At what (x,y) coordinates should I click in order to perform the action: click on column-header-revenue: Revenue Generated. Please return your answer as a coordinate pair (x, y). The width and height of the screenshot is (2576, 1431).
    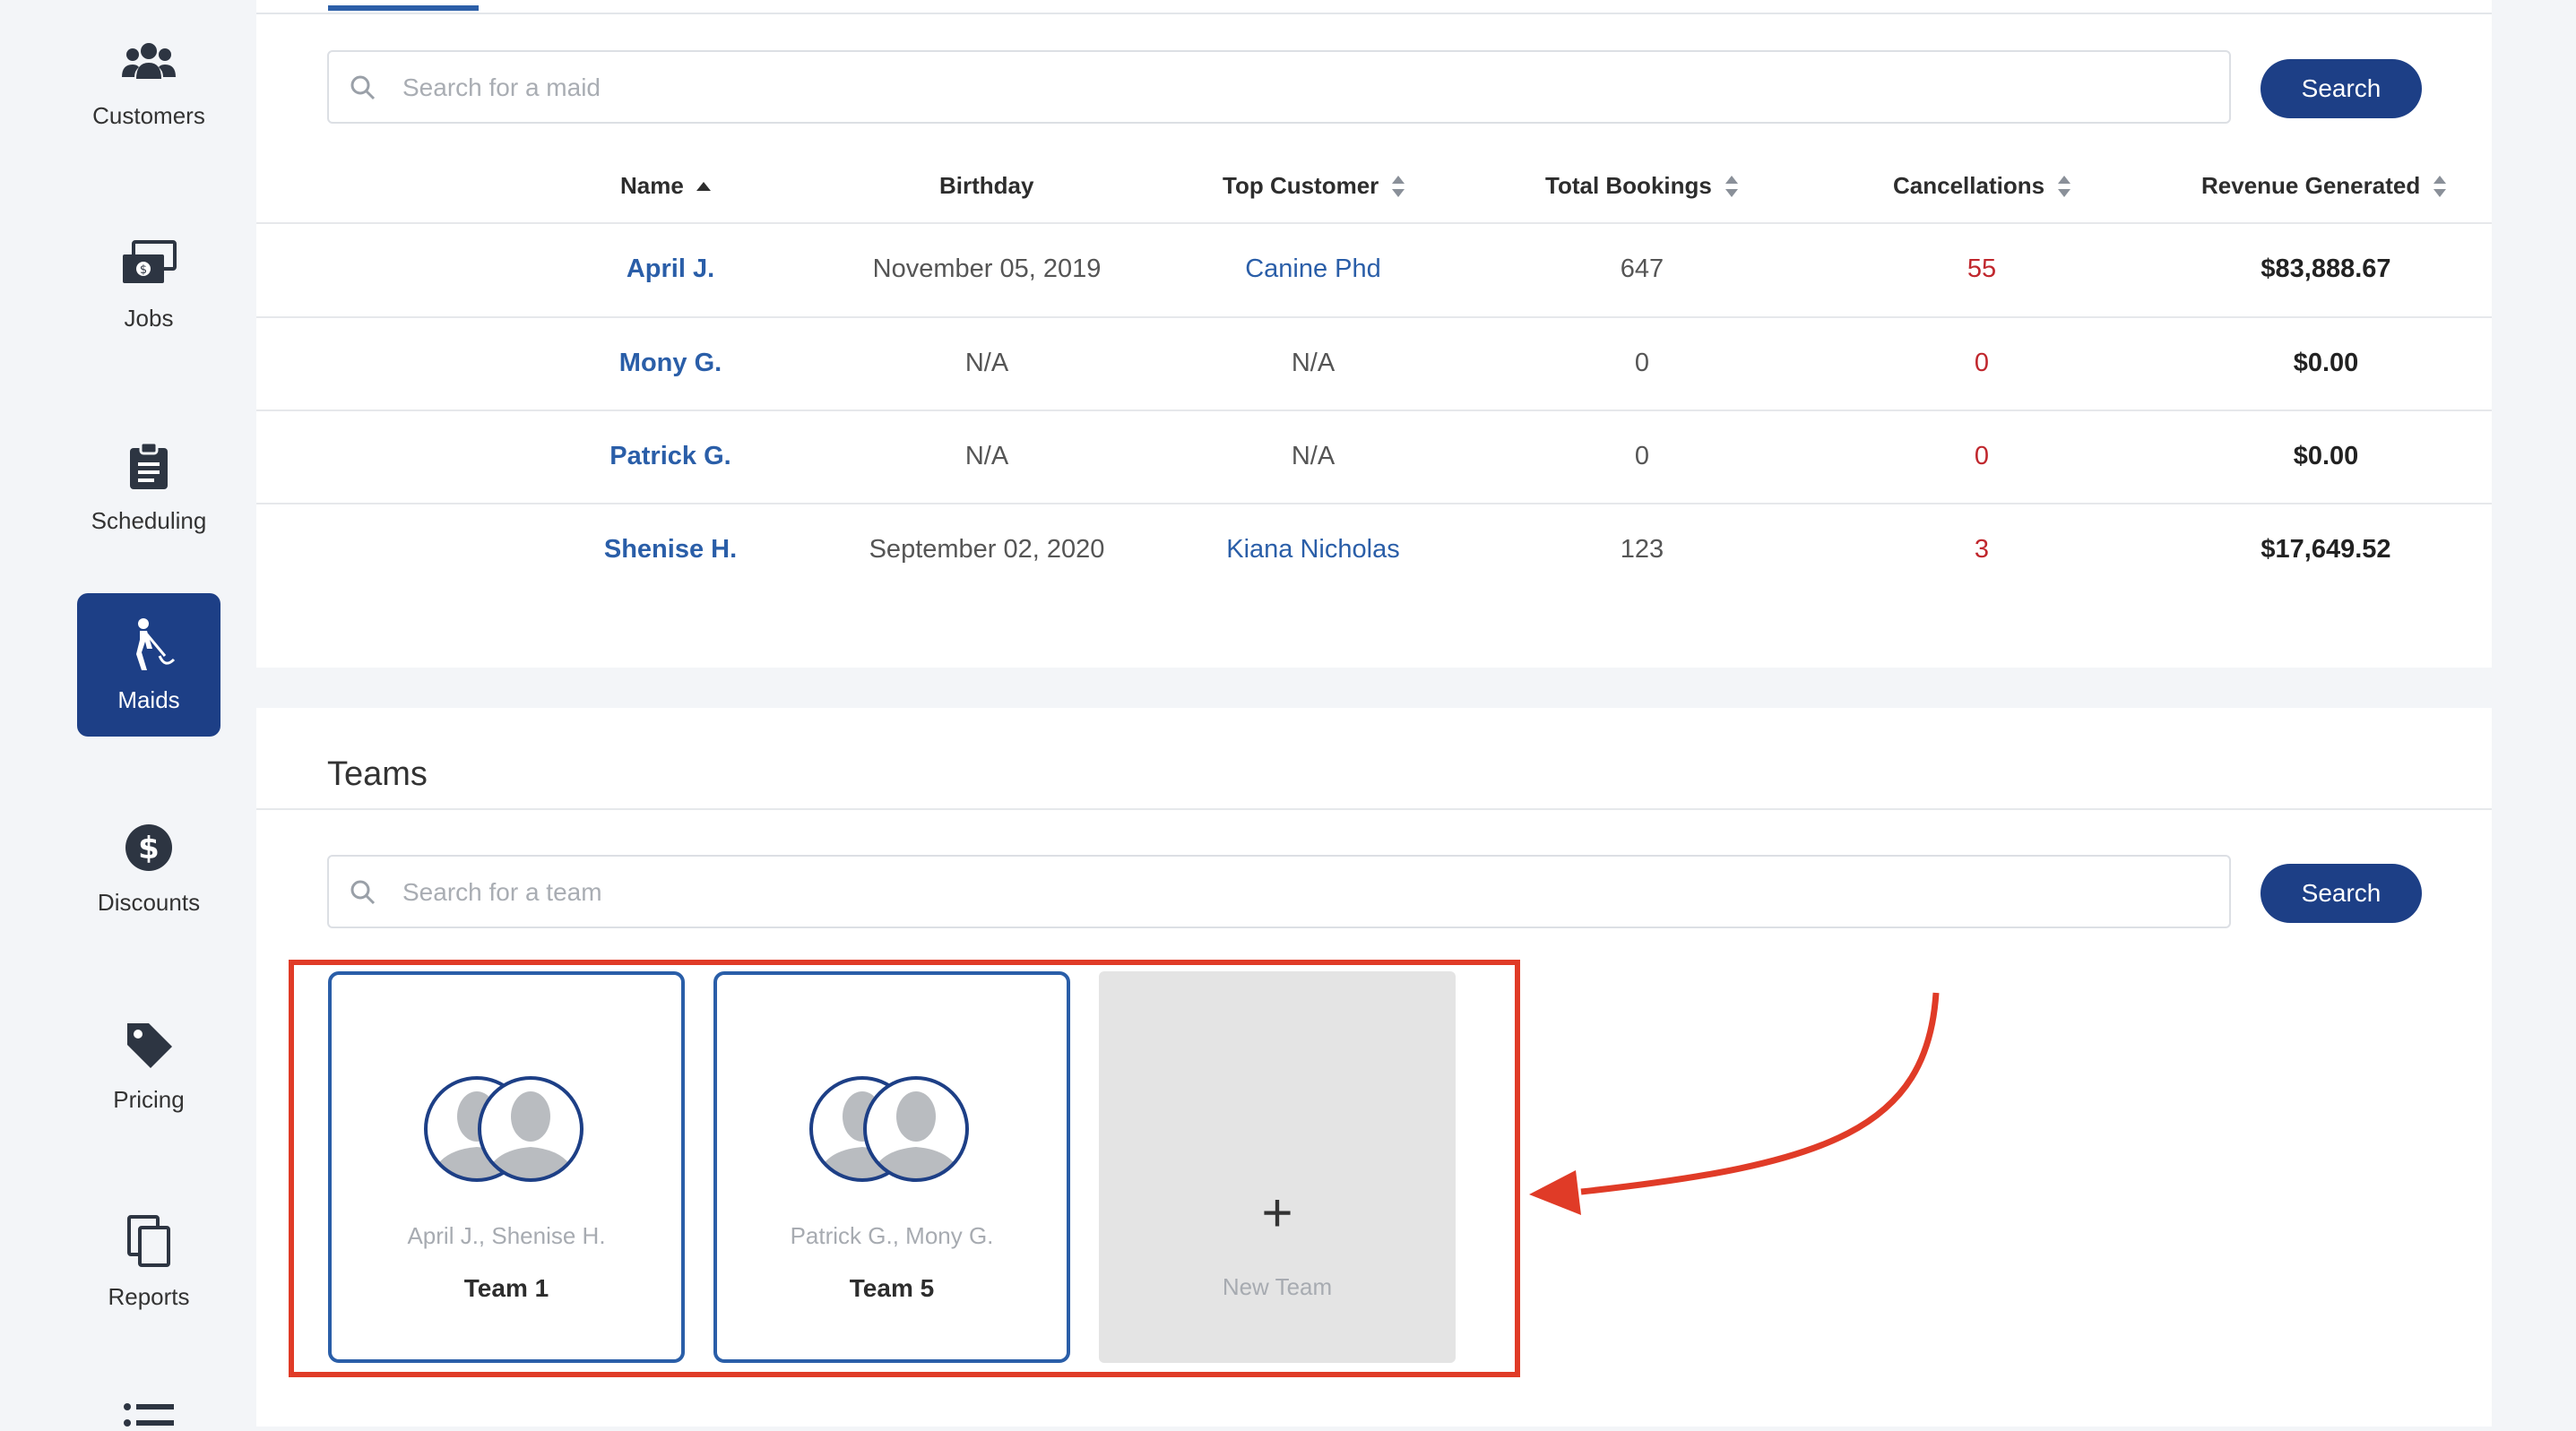
    Looking at the image, I should click on (2324, 186).